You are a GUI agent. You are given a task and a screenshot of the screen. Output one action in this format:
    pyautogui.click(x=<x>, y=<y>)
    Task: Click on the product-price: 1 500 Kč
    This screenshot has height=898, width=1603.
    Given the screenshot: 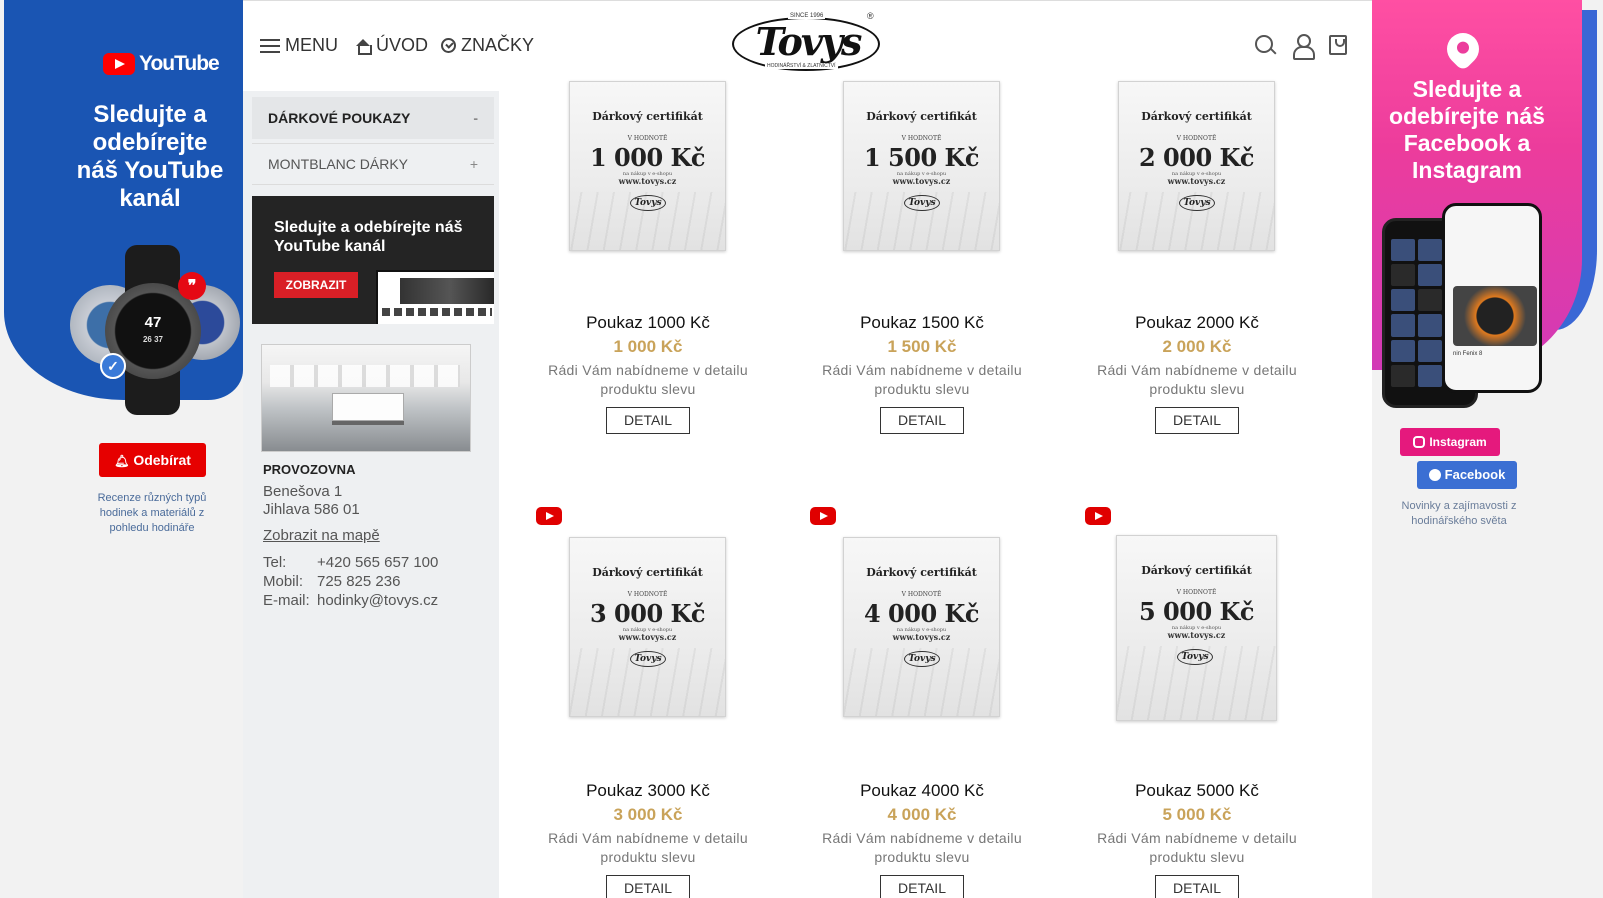 What is the action you would take?
    pyautogui.click(x=922, y=346)
    